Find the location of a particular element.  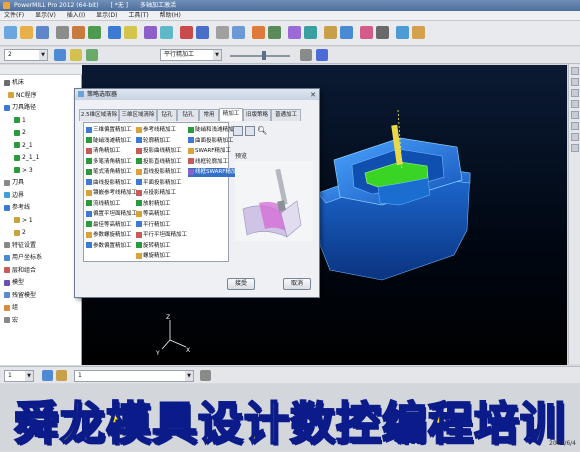

block-icon is located at coordinates (62, 32).